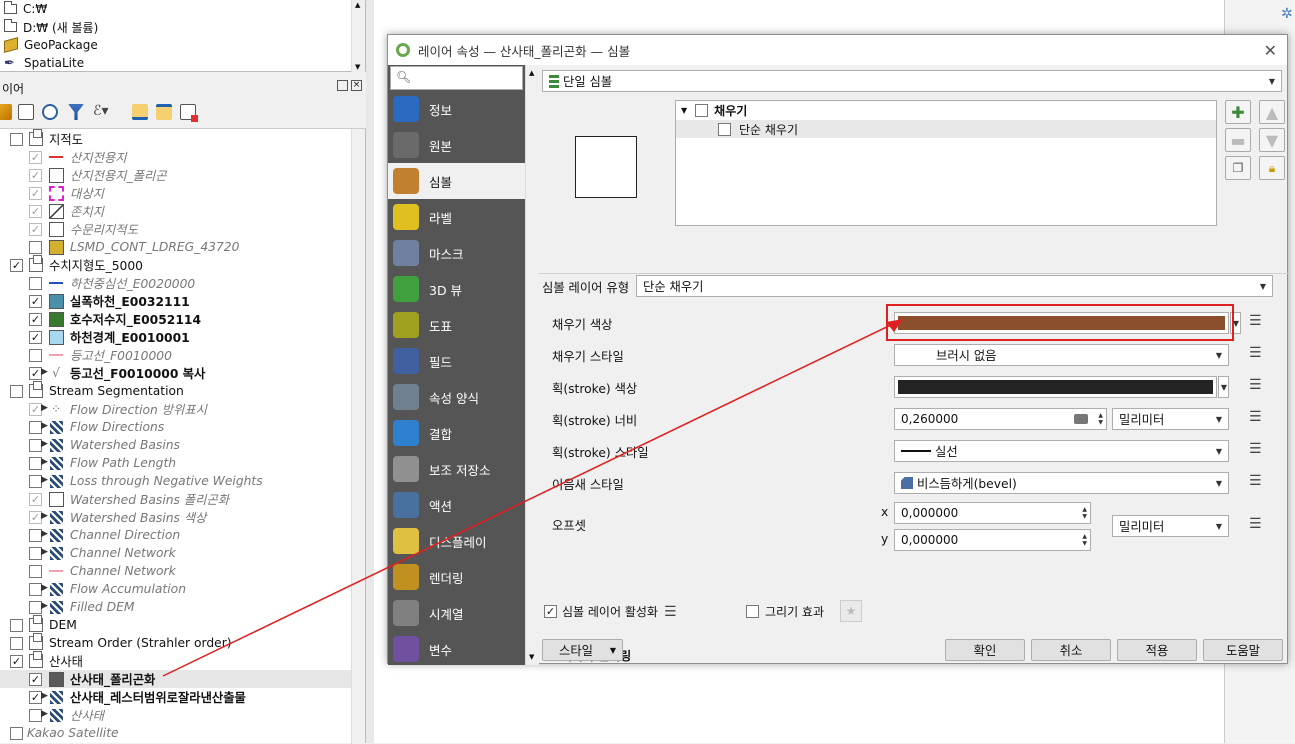 This screenshot has width=1295, height=744. Describe the element at coordinates (51, 27) in the screenshot. I see `browser-item-d: D:₩ (새 볼륨)` at that location.